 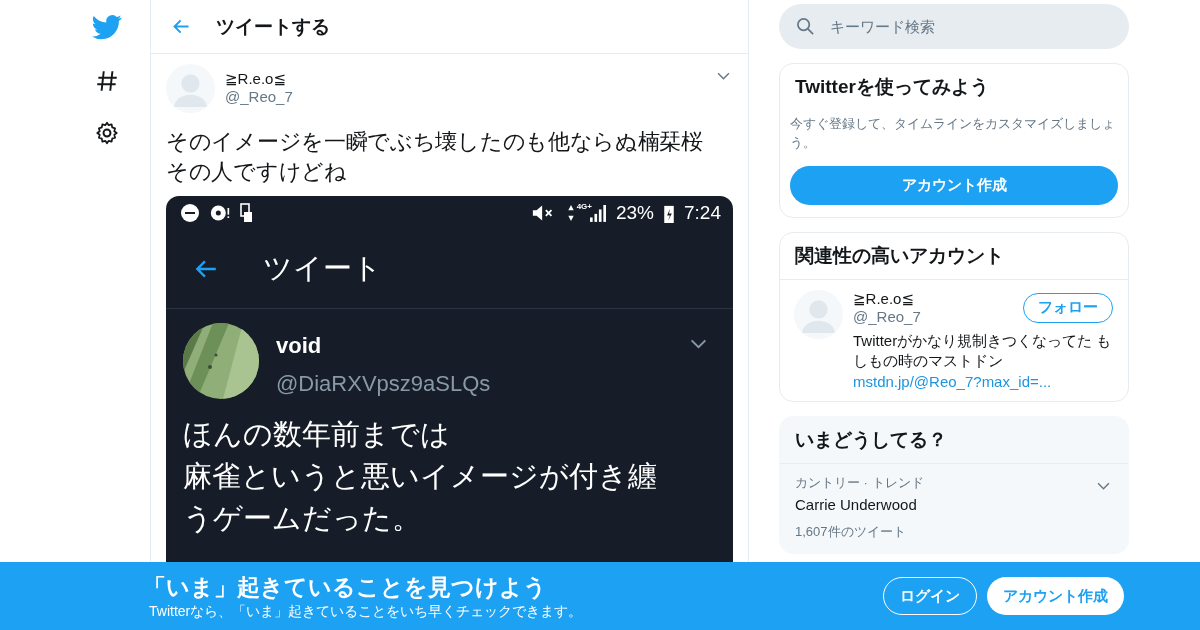 I want to click on tweet-text-line: うゲームだった。, so click(x=302, y=518).